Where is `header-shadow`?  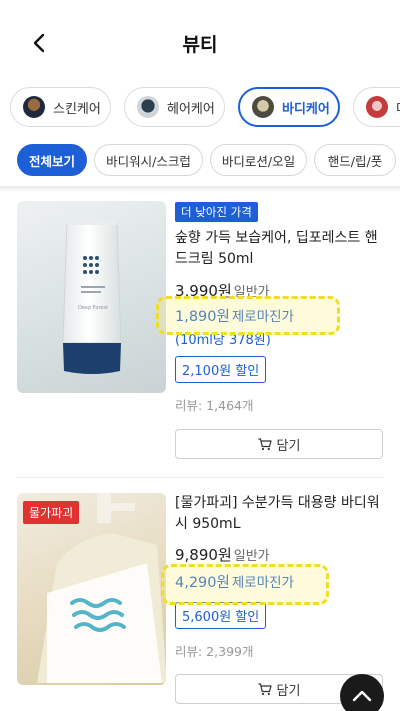
header-shadow is located at coordinates (200, 189).